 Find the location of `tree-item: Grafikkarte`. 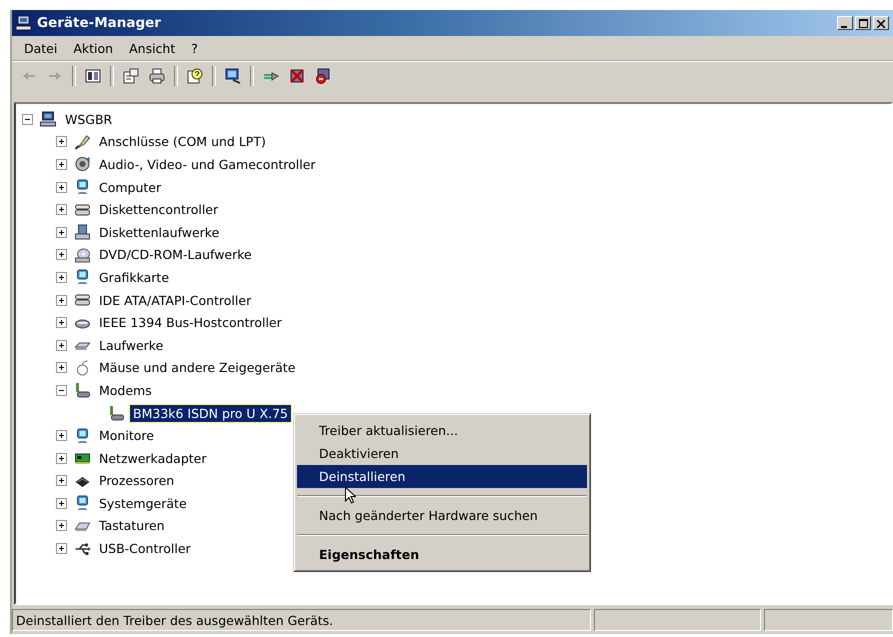

tree-item: Grafikkarte is located at coordinates (134, 277).